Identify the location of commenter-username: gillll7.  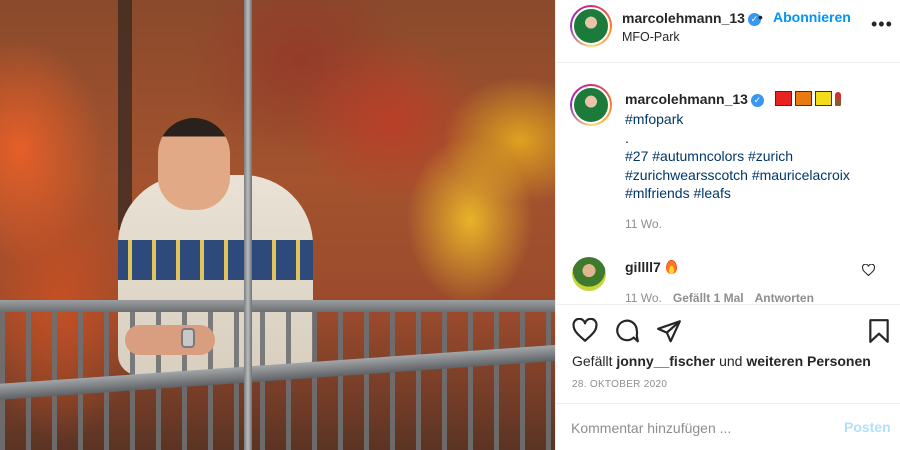
(643, 267).